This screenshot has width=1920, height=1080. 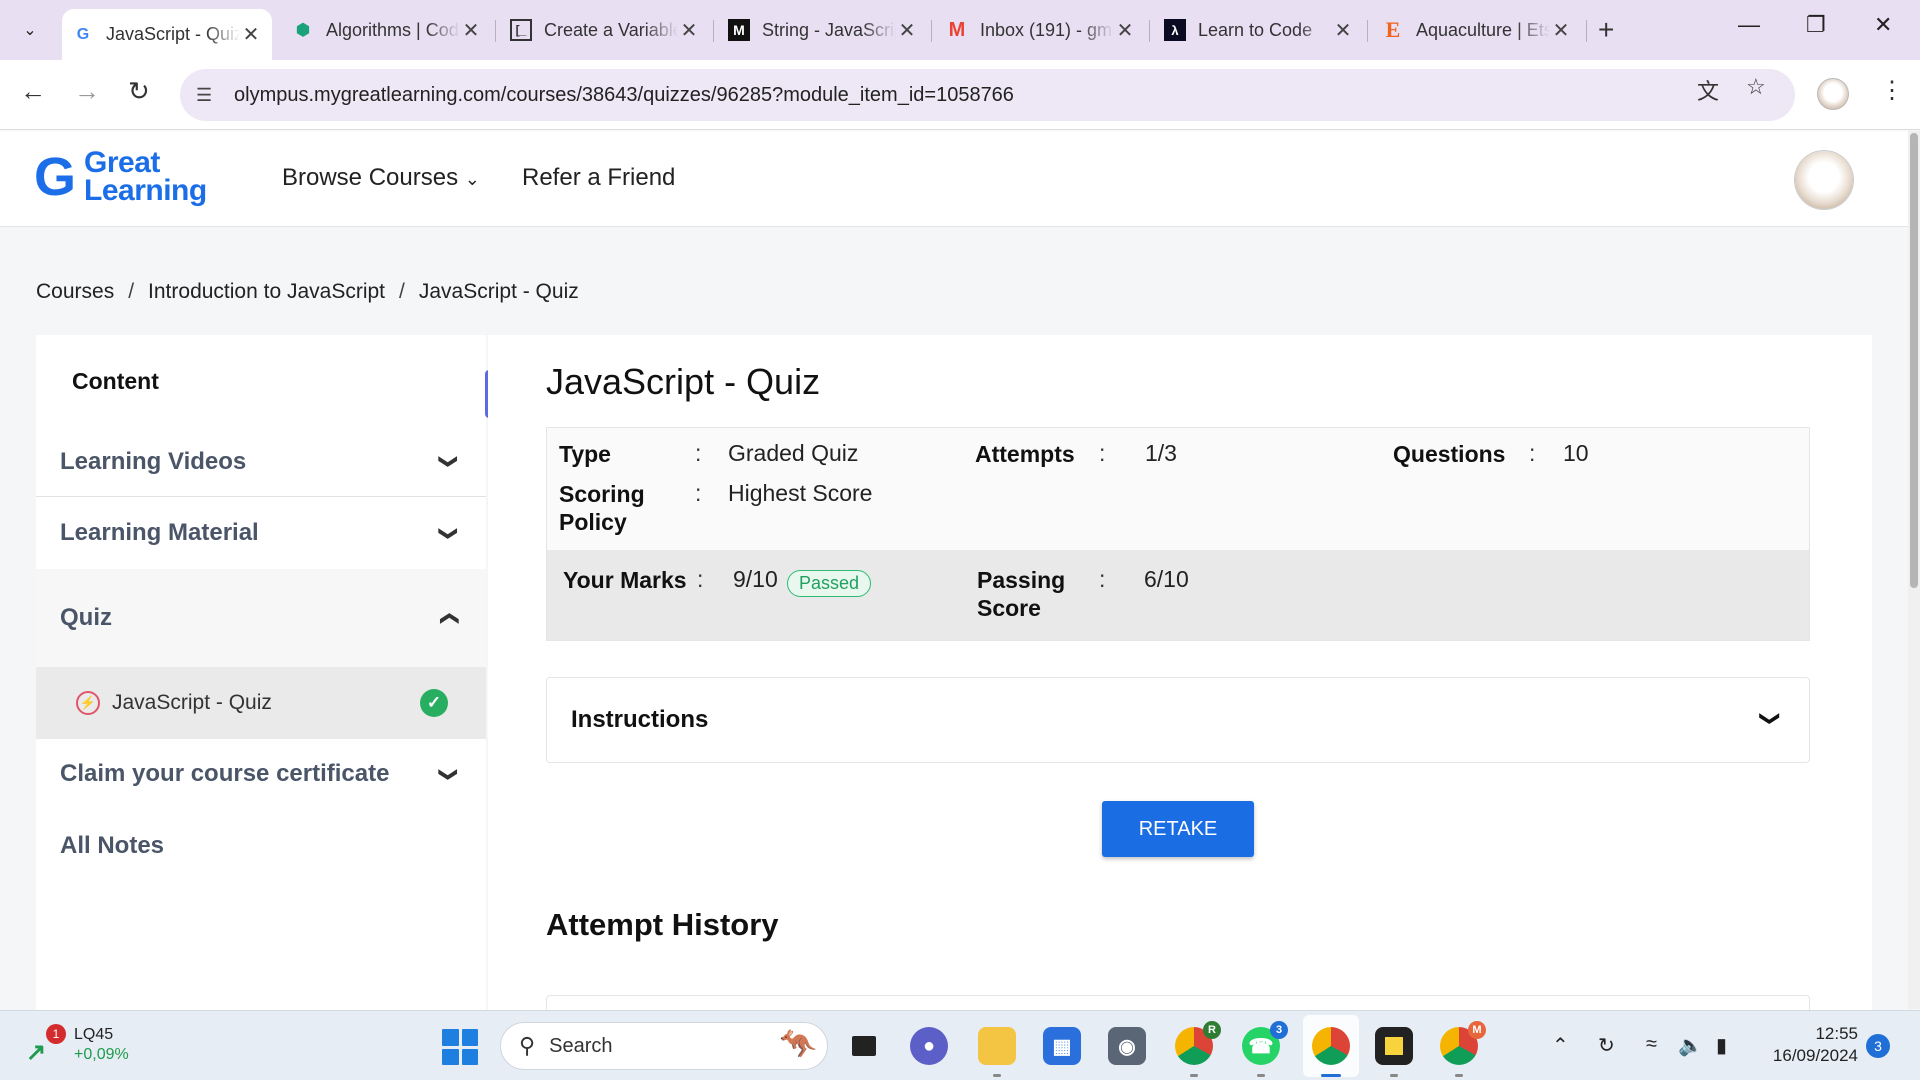 I want to click on translate-icon: 文, so click(x=1708, y=90).